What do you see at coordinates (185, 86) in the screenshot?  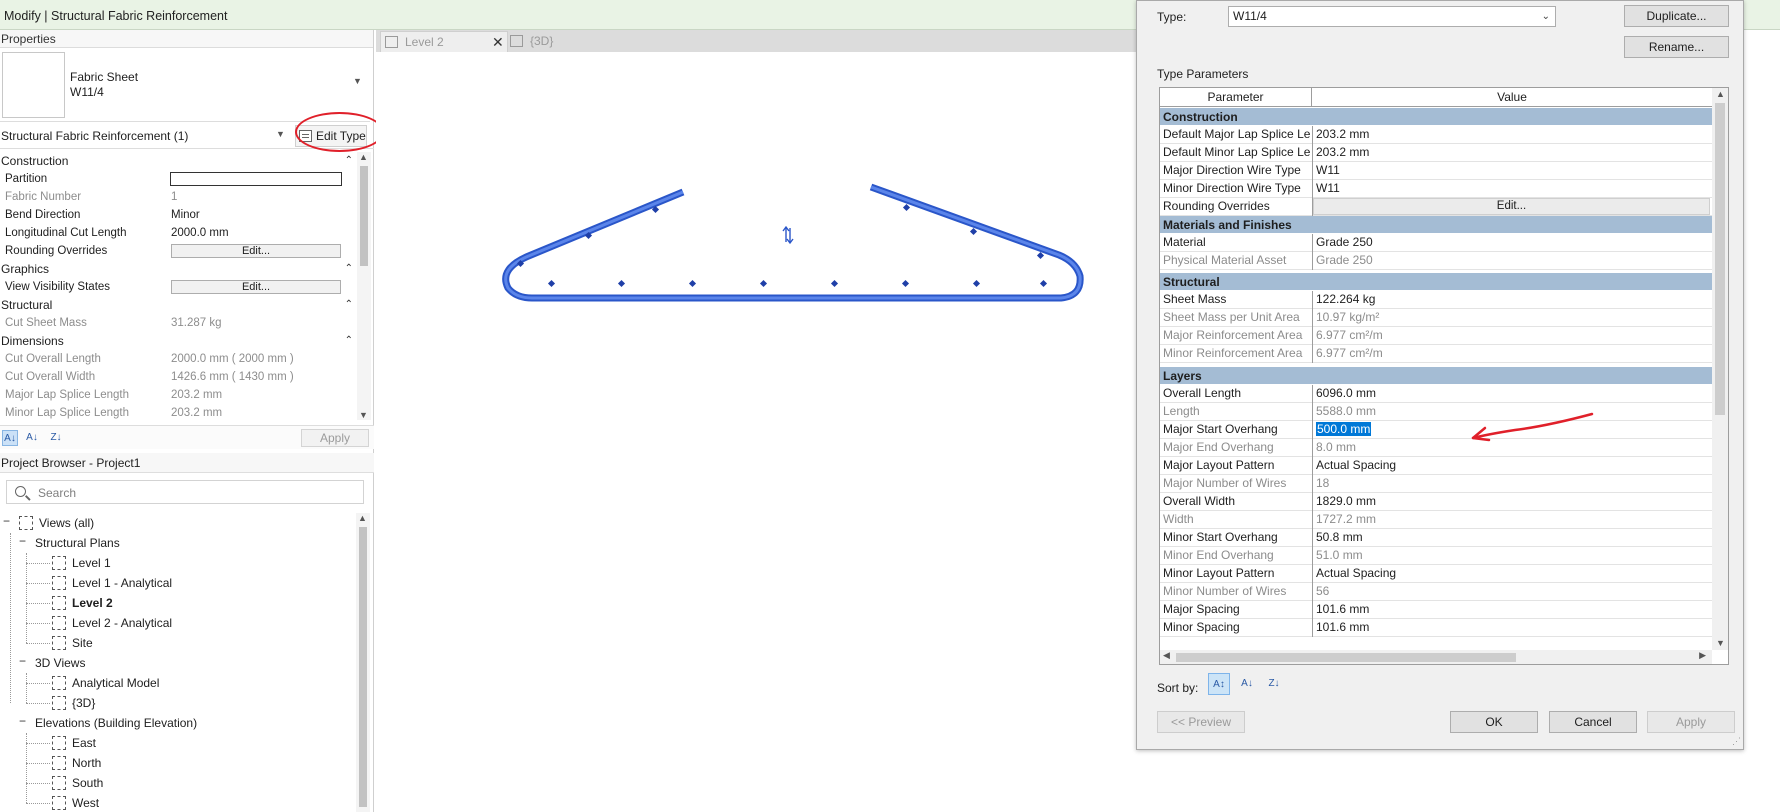 I see `type-selector: Fabric Sheet W11/4 ▼` at bounding box center [185, 86].